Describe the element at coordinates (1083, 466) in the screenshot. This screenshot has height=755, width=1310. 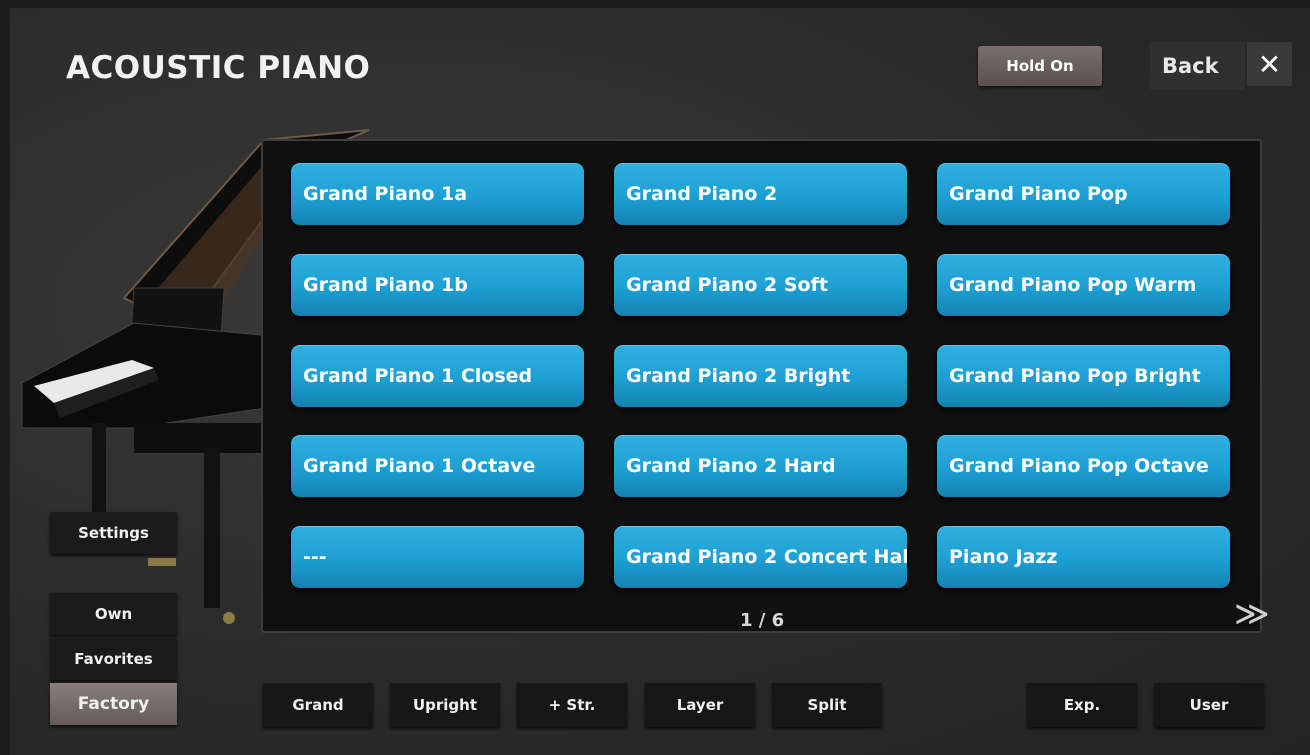
I see `voice-button-grand-piano-pop-octave: Grand Piano Pop Octave` at that location.